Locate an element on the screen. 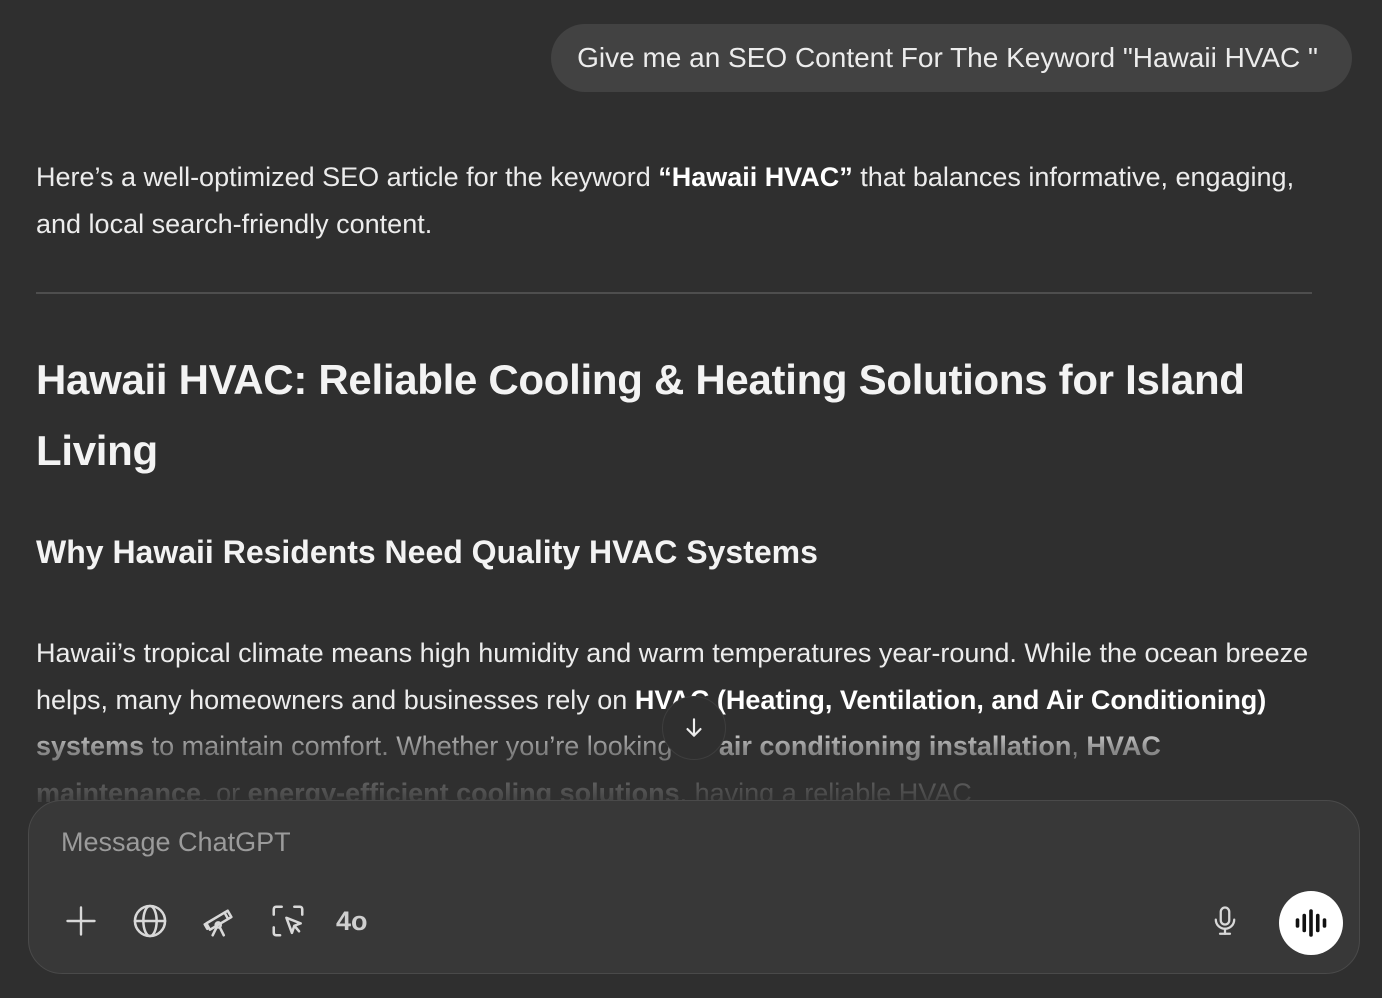 This screenshot has width=1382, height=998. plus-icon is located at coordinates (81, 921).